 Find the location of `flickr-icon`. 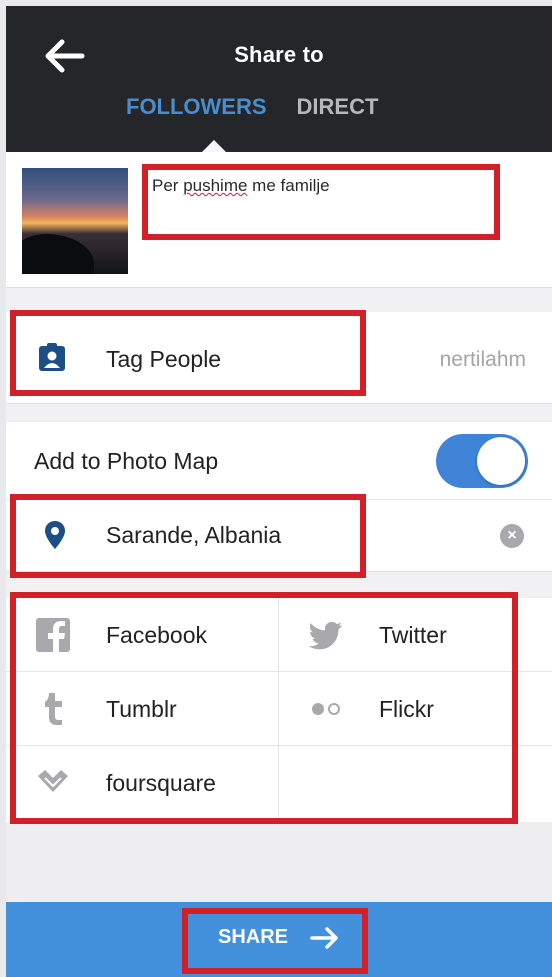

flickr-icon is located at coordinates (326, 709).